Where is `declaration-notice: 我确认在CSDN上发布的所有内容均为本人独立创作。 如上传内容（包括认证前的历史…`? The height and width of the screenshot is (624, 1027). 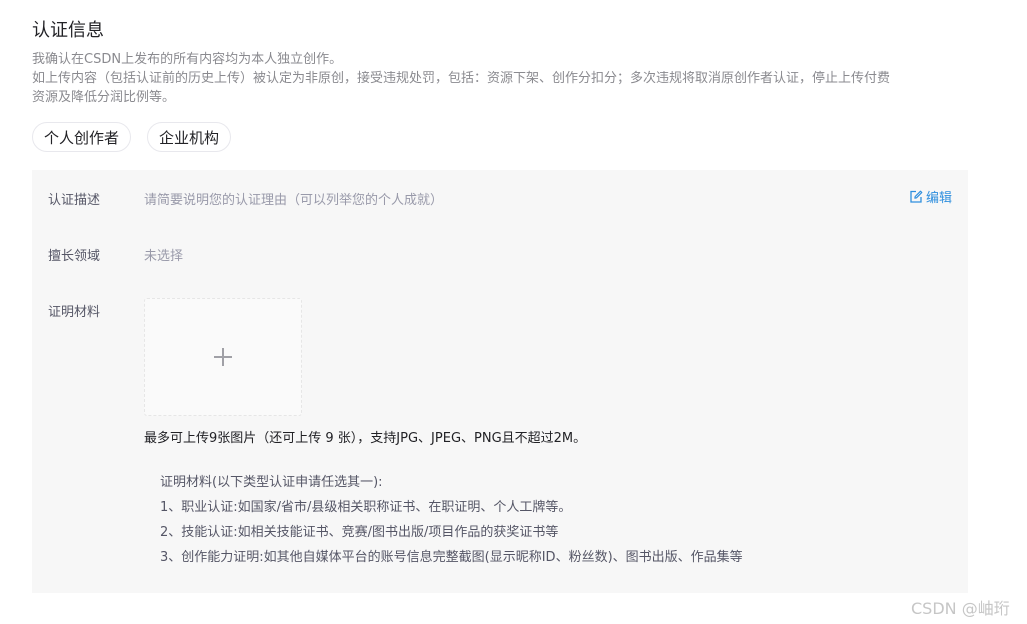 declaration-notice: 我确认在CSDN上发布的所有内容均为本人独立创作。 如上传内容（包括认证前的历史… is located at coordinates (502, 78).